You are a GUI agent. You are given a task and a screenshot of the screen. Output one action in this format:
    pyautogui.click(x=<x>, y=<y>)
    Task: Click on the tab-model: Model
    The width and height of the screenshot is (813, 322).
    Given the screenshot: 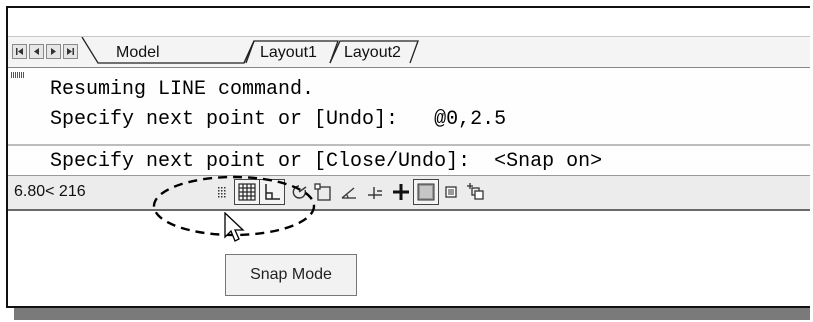 What is the action you would take?
    pyautogui.click(x=409, y=53)
    